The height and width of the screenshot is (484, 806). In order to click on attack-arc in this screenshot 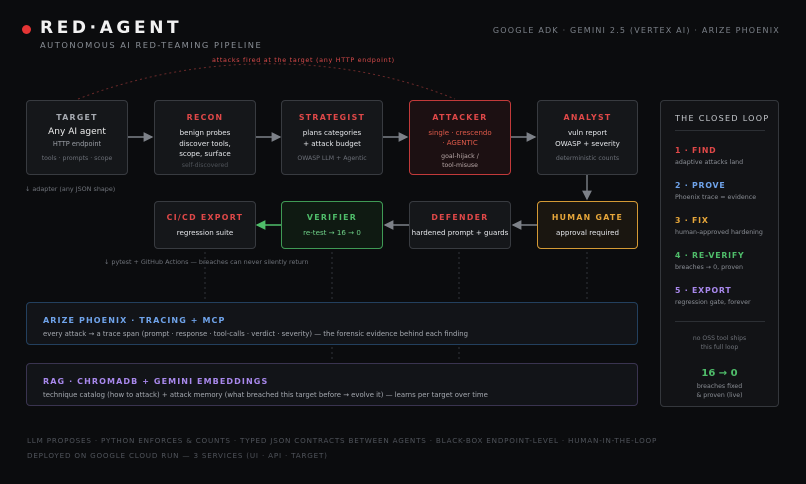, I will do `click(266, 81)`.